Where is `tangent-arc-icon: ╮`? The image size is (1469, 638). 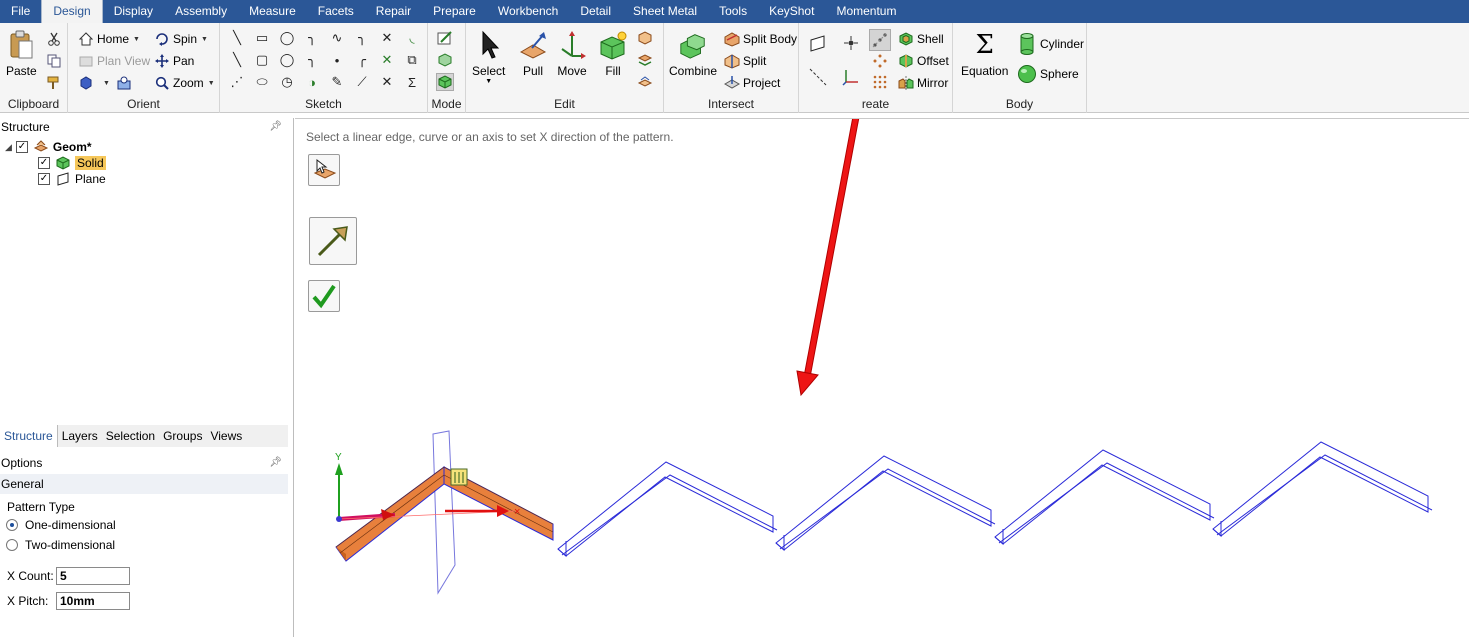
tangent-arc-icon: ╮ is located at coordinates (362, 38).